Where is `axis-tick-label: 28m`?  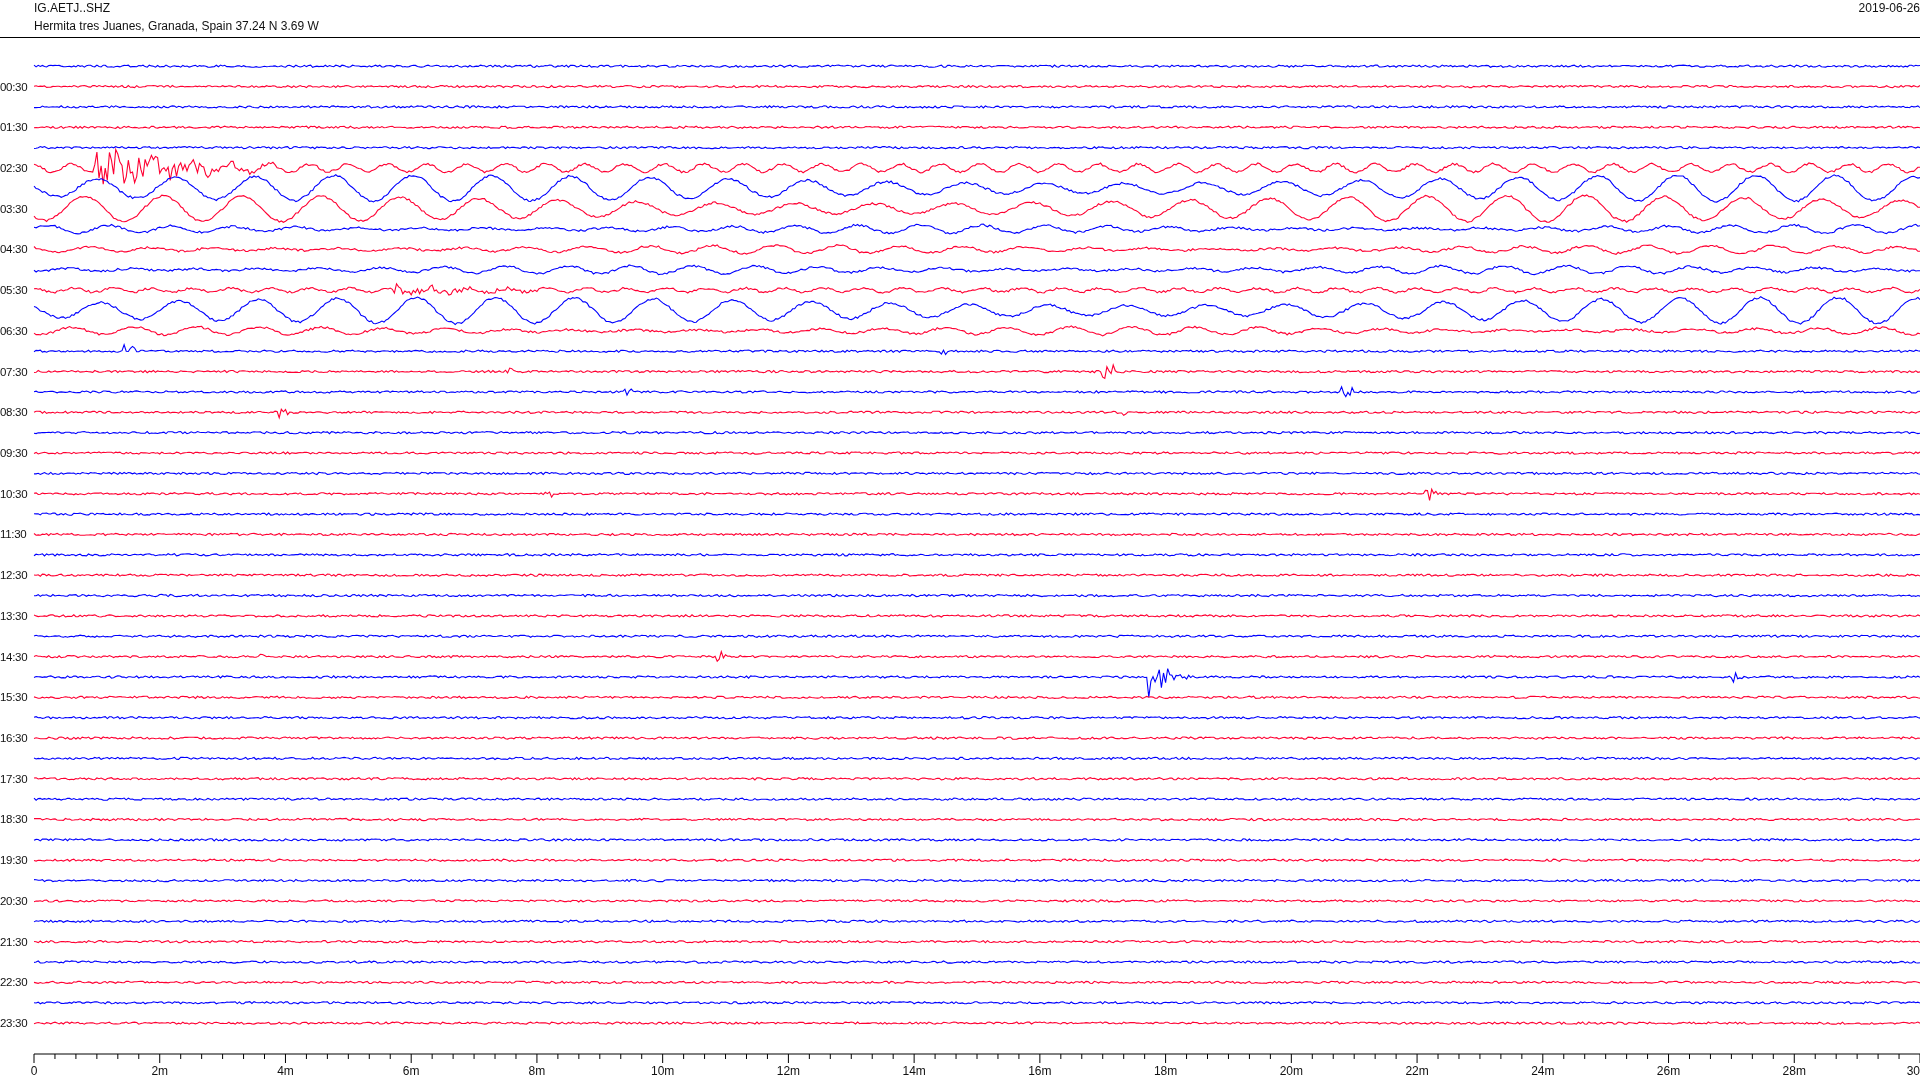
axis-tick-label: 28m is located at coordinates (1794, 1071).